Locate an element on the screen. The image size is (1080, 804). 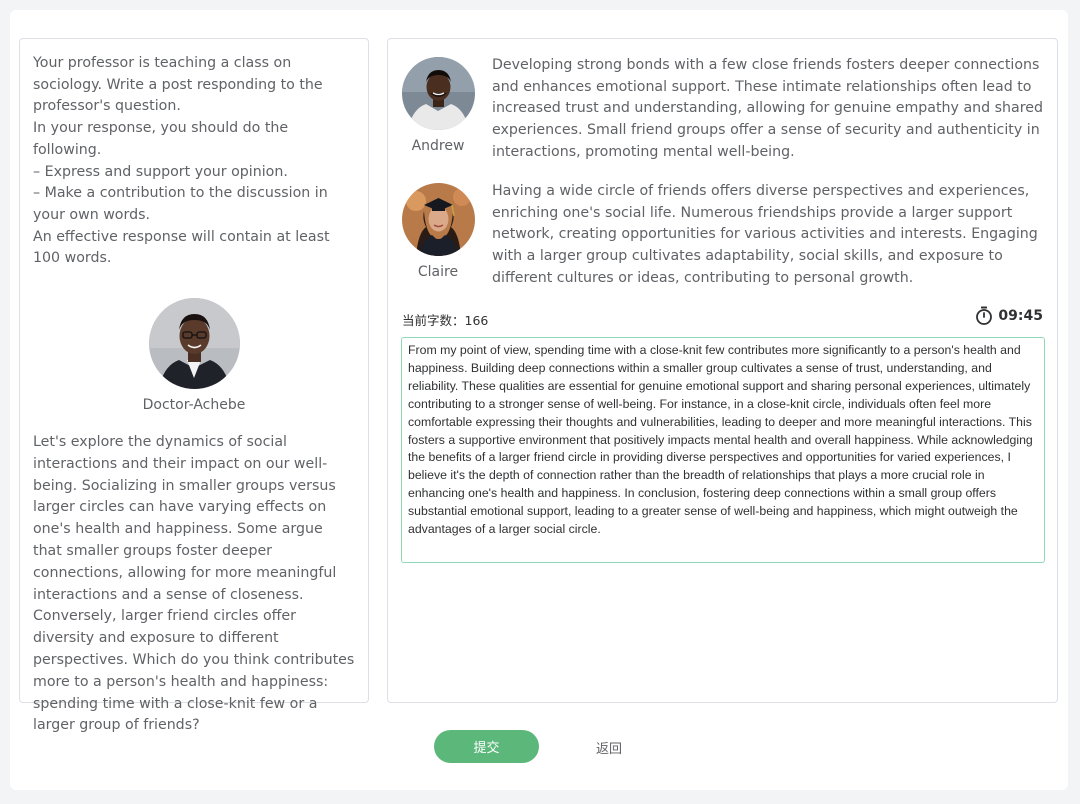
student-name: Claire is located at coordinates (438, 272).